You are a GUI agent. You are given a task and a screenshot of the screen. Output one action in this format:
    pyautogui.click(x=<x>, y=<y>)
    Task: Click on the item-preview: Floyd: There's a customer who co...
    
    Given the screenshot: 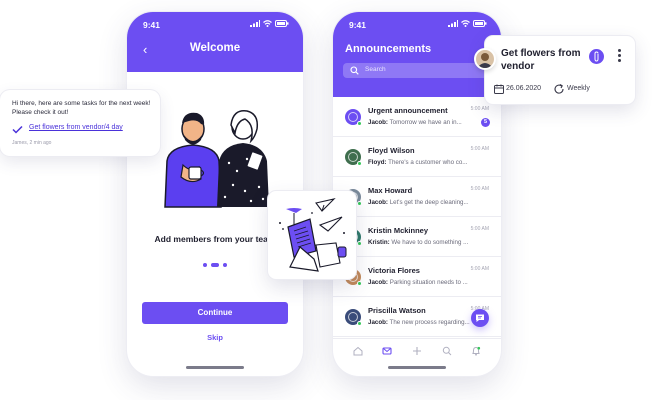 What is the action you would take?
    pyautogui.click(x=424, y=162)
    